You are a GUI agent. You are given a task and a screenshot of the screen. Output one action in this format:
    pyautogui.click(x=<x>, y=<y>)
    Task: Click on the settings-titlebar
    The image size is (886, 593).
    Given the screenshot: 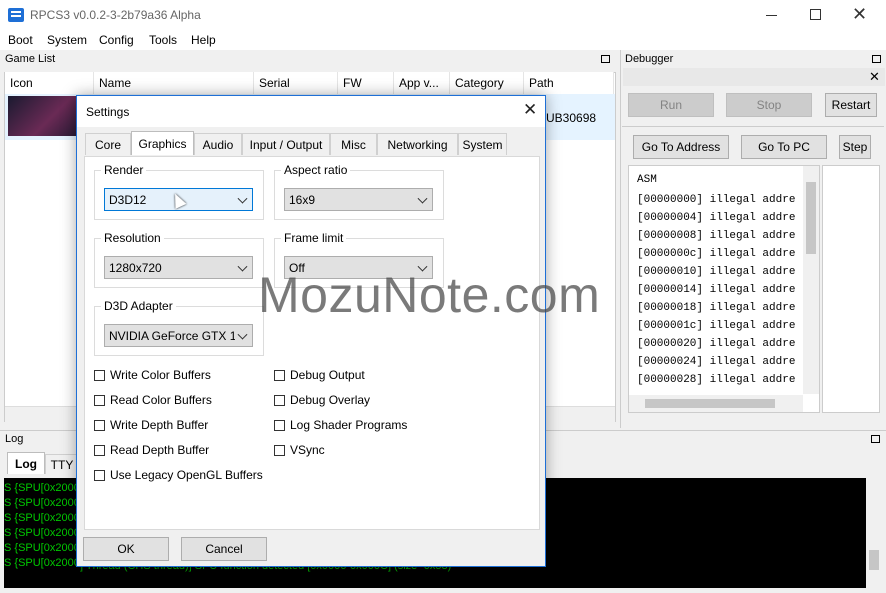 What is the action you would take?
    pyautogui.click(x=311, y=111)
    